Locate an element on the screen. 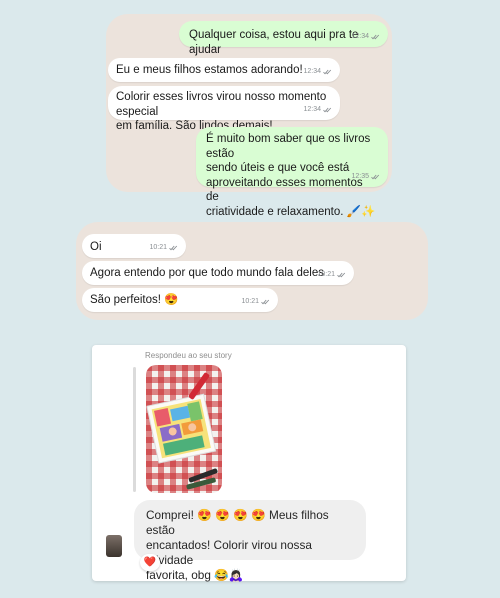 The height and width of the screenshot is (598, 500). message-bubble-incoming: Eu e meus filhos estamos adorando! 12:34 is located at coordinates (224, 70).